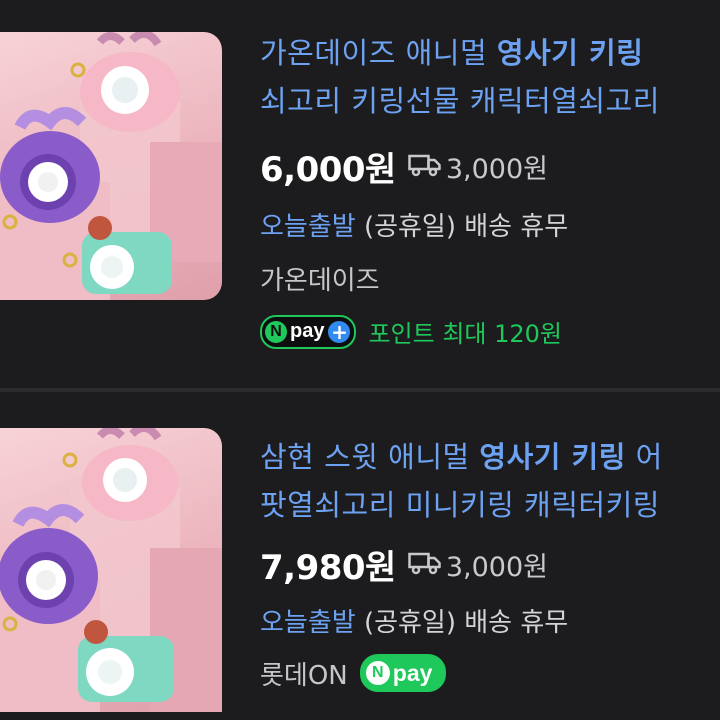  I want to click on price-row: 7,980원 3,000원, so click(404, 564).